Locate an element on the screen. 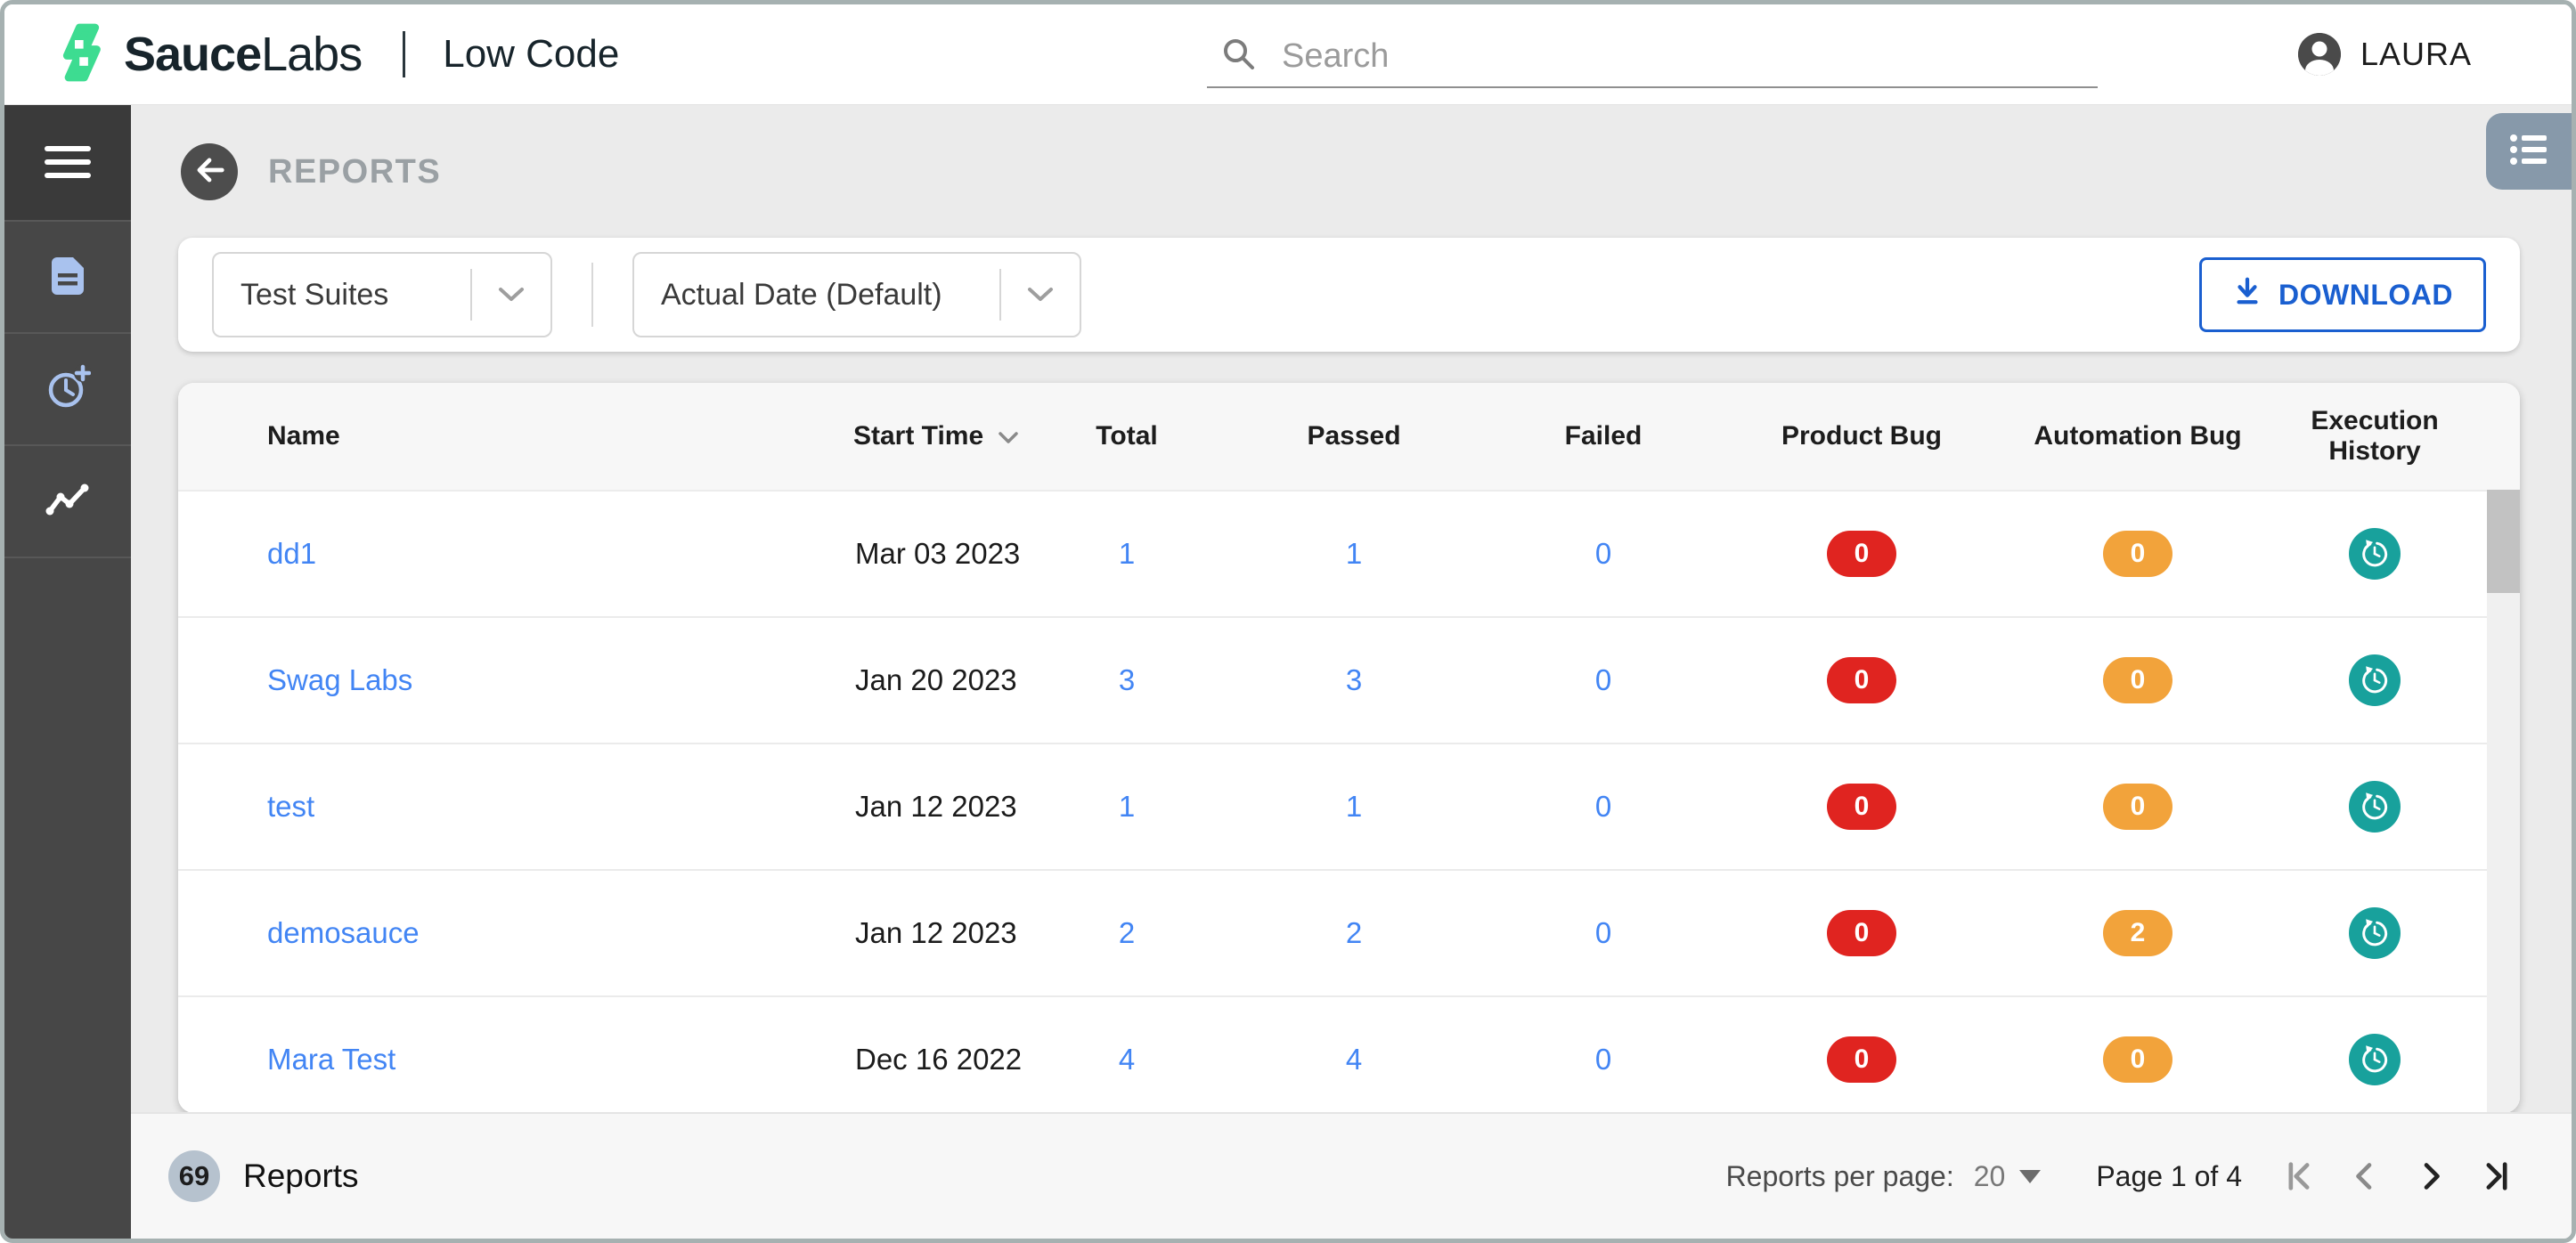  next-page-button is located at coordinates (2431, 1176).